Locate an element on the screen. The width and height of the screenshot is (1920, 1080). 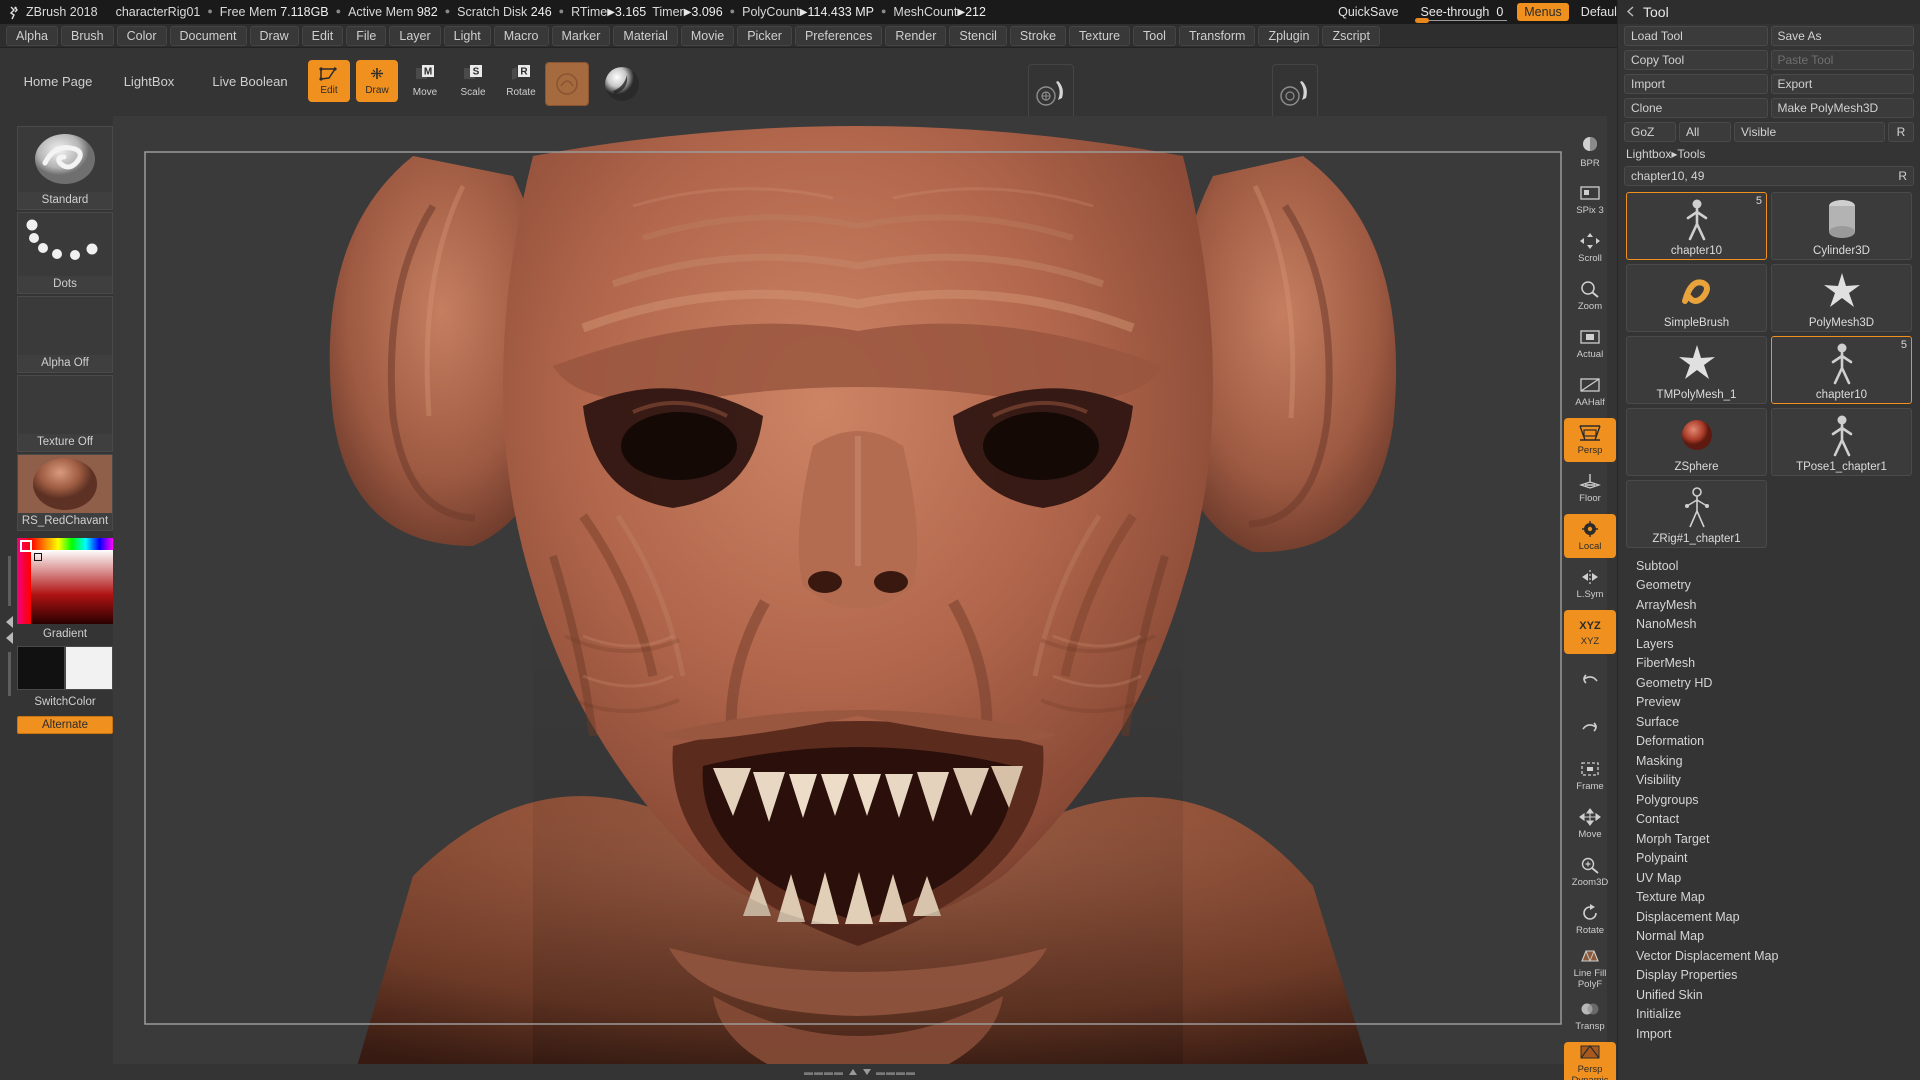
tool-section-visibility: Visibility is located at coordinates (1769, 781).